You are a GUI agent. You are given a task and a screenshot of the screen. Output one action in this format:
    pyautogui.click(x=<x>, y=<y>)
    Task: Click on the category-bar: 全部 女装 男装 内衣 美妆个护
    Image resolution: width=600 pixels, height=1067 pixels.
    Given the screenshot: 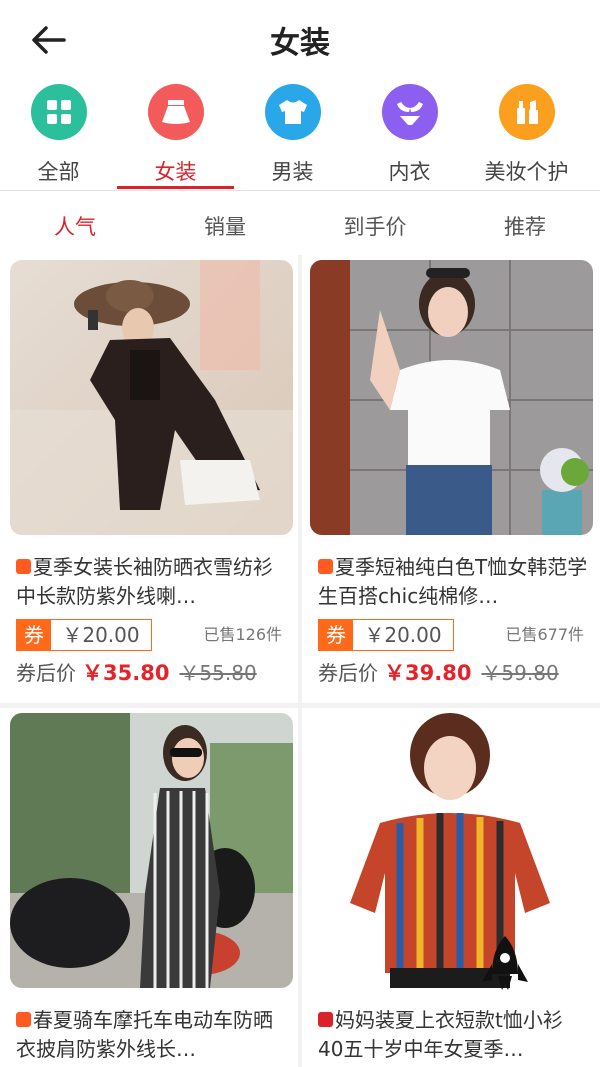 What is the action you would take?
    pyautogui.click(x=300, y=135)
    